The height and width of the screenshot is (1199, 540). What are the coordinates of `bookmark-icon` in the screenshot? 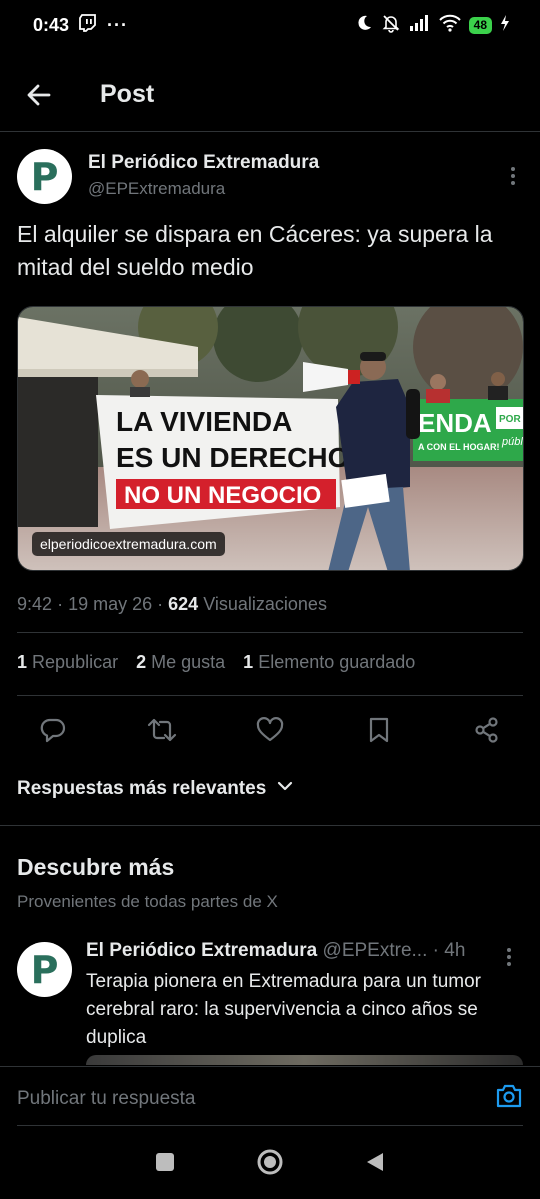 It's located at (379, 730).